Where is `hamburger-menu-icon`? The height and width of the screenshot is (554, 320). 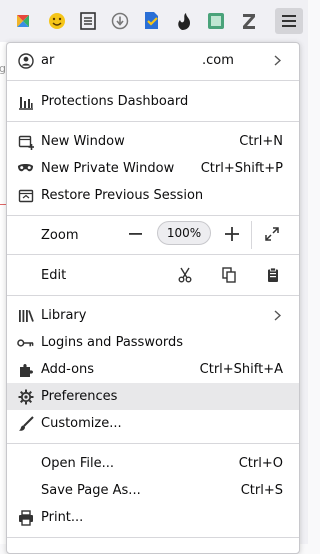 hamburger-menu-icon is located at coordinates (289, 21).